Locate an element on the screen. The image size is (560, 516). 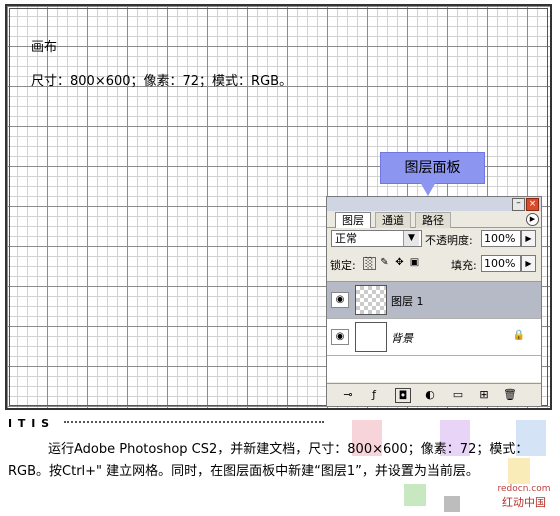
new-layer-icon: ⊞ is located at coordinates (484, 394).